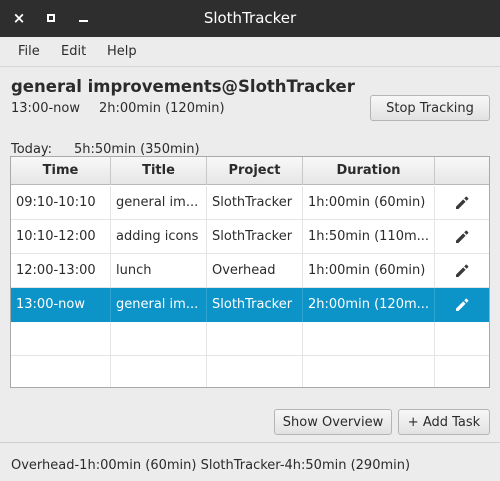 This screenshot has width=500, height=481. I want to click on window-titlebar: × SlothTracker, so click(250, 18).